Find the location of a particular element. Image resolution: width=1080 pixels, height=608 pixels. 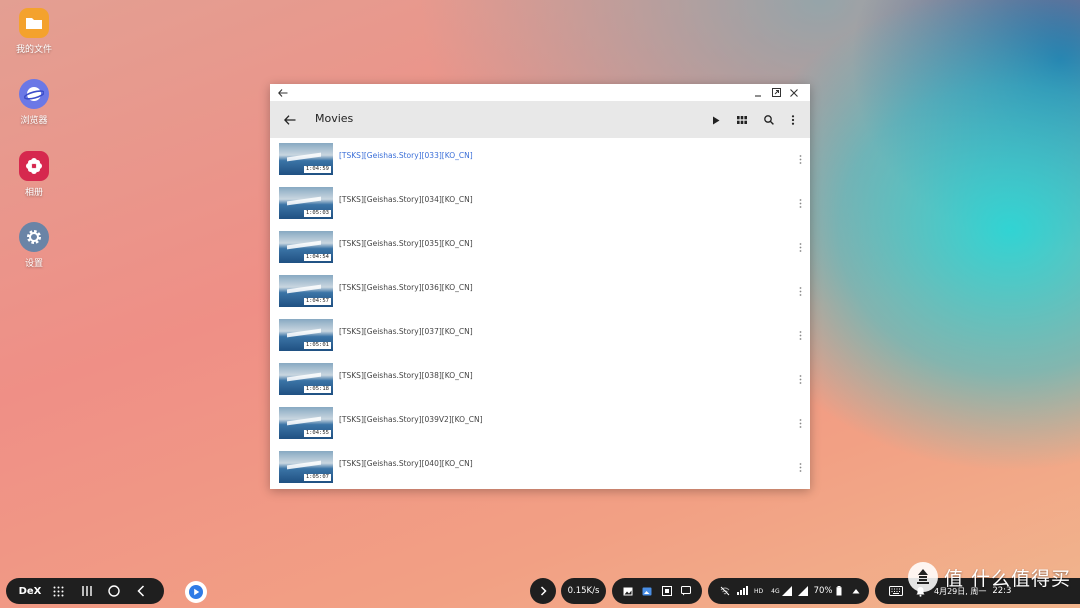

video-app-taskbar-icon is located at coordinates (196, 592).